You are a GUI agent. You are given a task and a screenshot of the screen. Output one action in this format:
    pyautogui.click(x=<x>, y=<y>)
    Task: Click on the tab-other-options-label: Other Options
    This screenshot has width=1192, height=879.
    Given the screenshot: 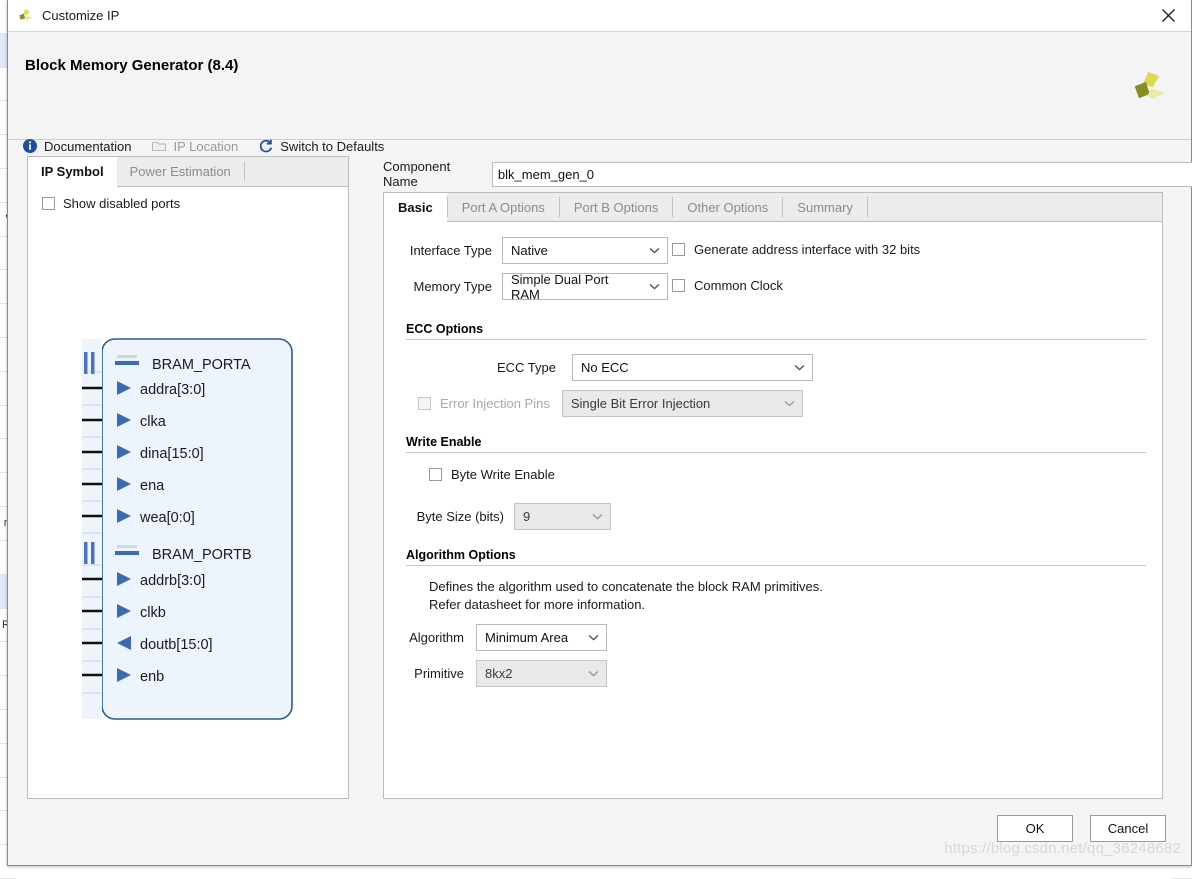 What is the action you would take?
    pyautogui.click(x=728, y=207)
    